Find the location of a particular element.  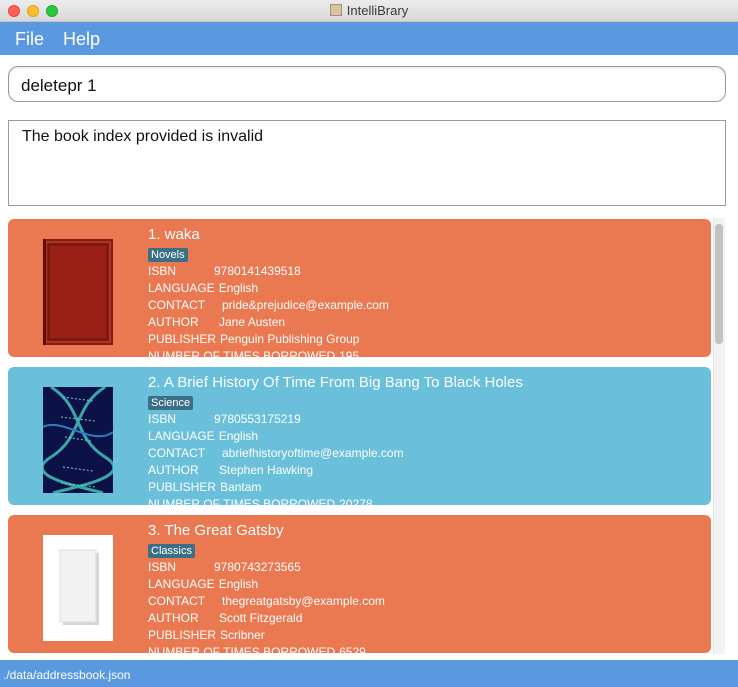

author-value: Jane Austen is located at coordinates (252, 322).